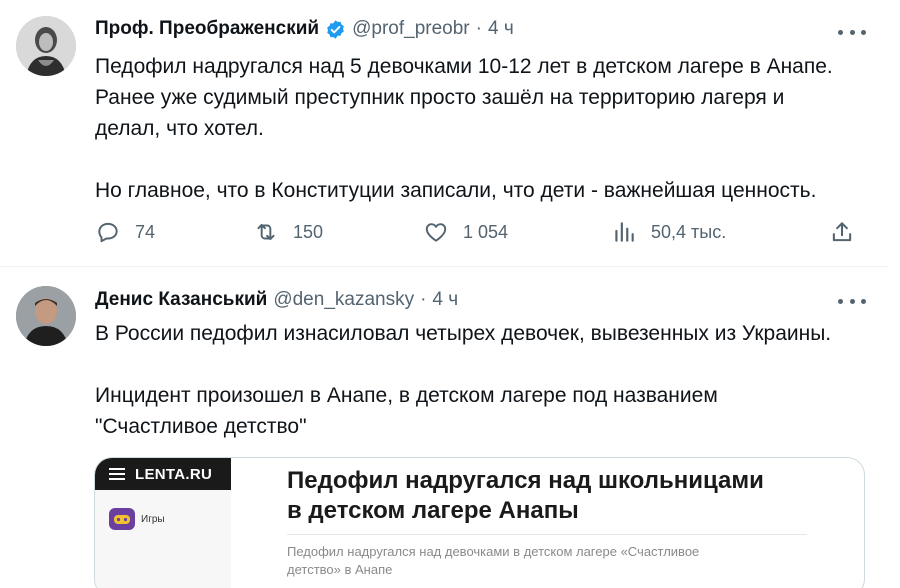 The width and height of the screenshot is (900, 588). I want to click on tweet-header: Проф. Преображенский @prof_preobr · 4 ч, so click(304, 29).